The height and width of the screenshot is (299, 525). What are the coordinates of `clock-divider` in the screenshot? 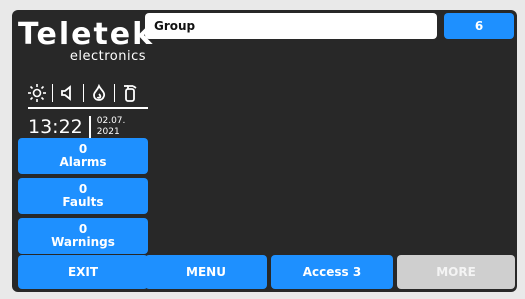 It's located at (89, 127).